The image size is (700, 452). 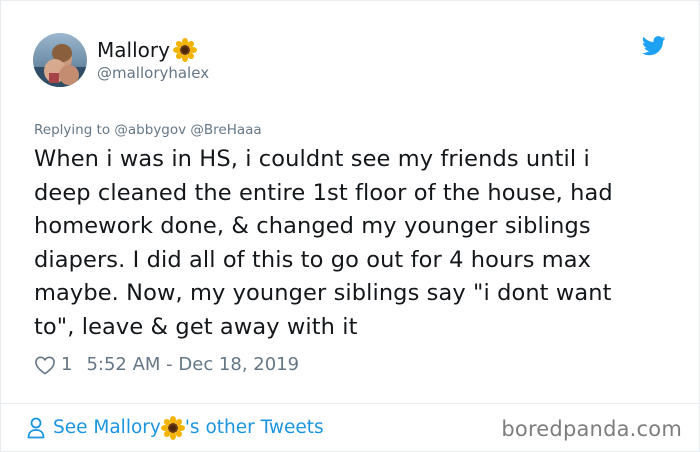 I want to click on user-handle: @malloryhalex, so click(x=153, y=73).